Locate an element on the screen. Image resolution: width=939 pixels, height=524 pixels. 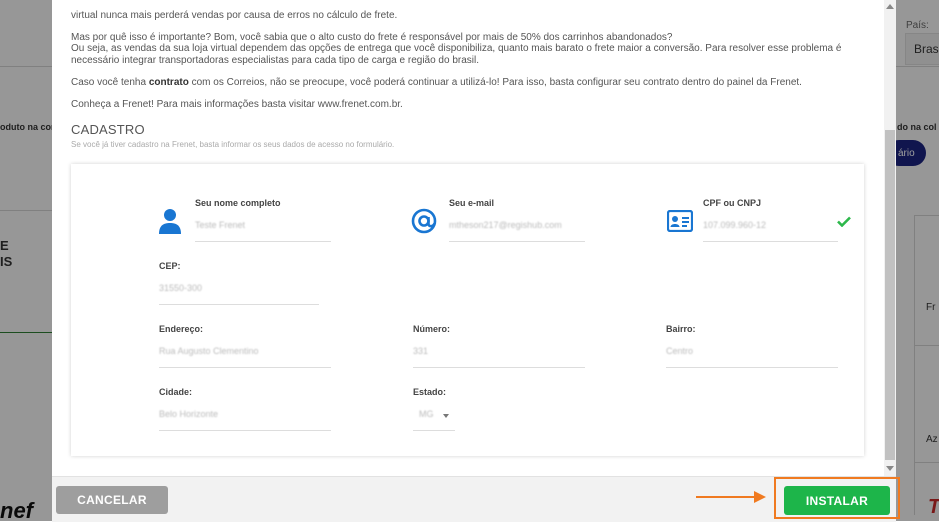
scroll-up-icon is located at coordinates (890, 6).